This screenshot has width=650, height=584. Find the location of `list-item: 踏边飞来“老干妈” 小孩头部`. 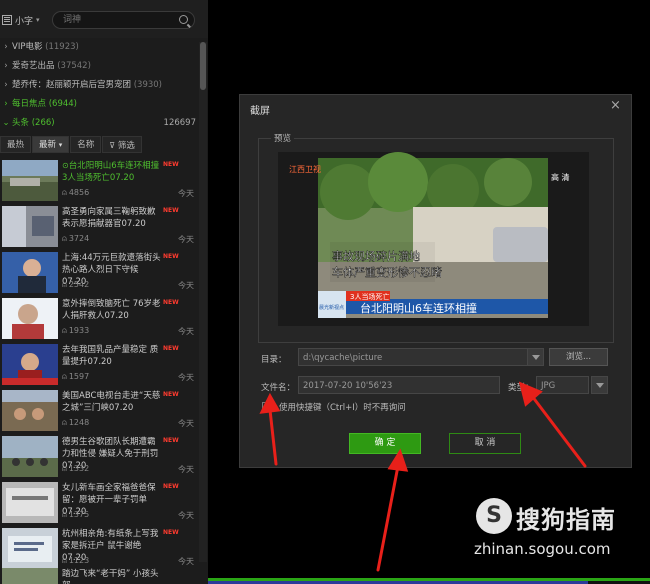

list-item: 踏边飞来“老干妈” 小孩头部 is located at coordinates (98, 575).